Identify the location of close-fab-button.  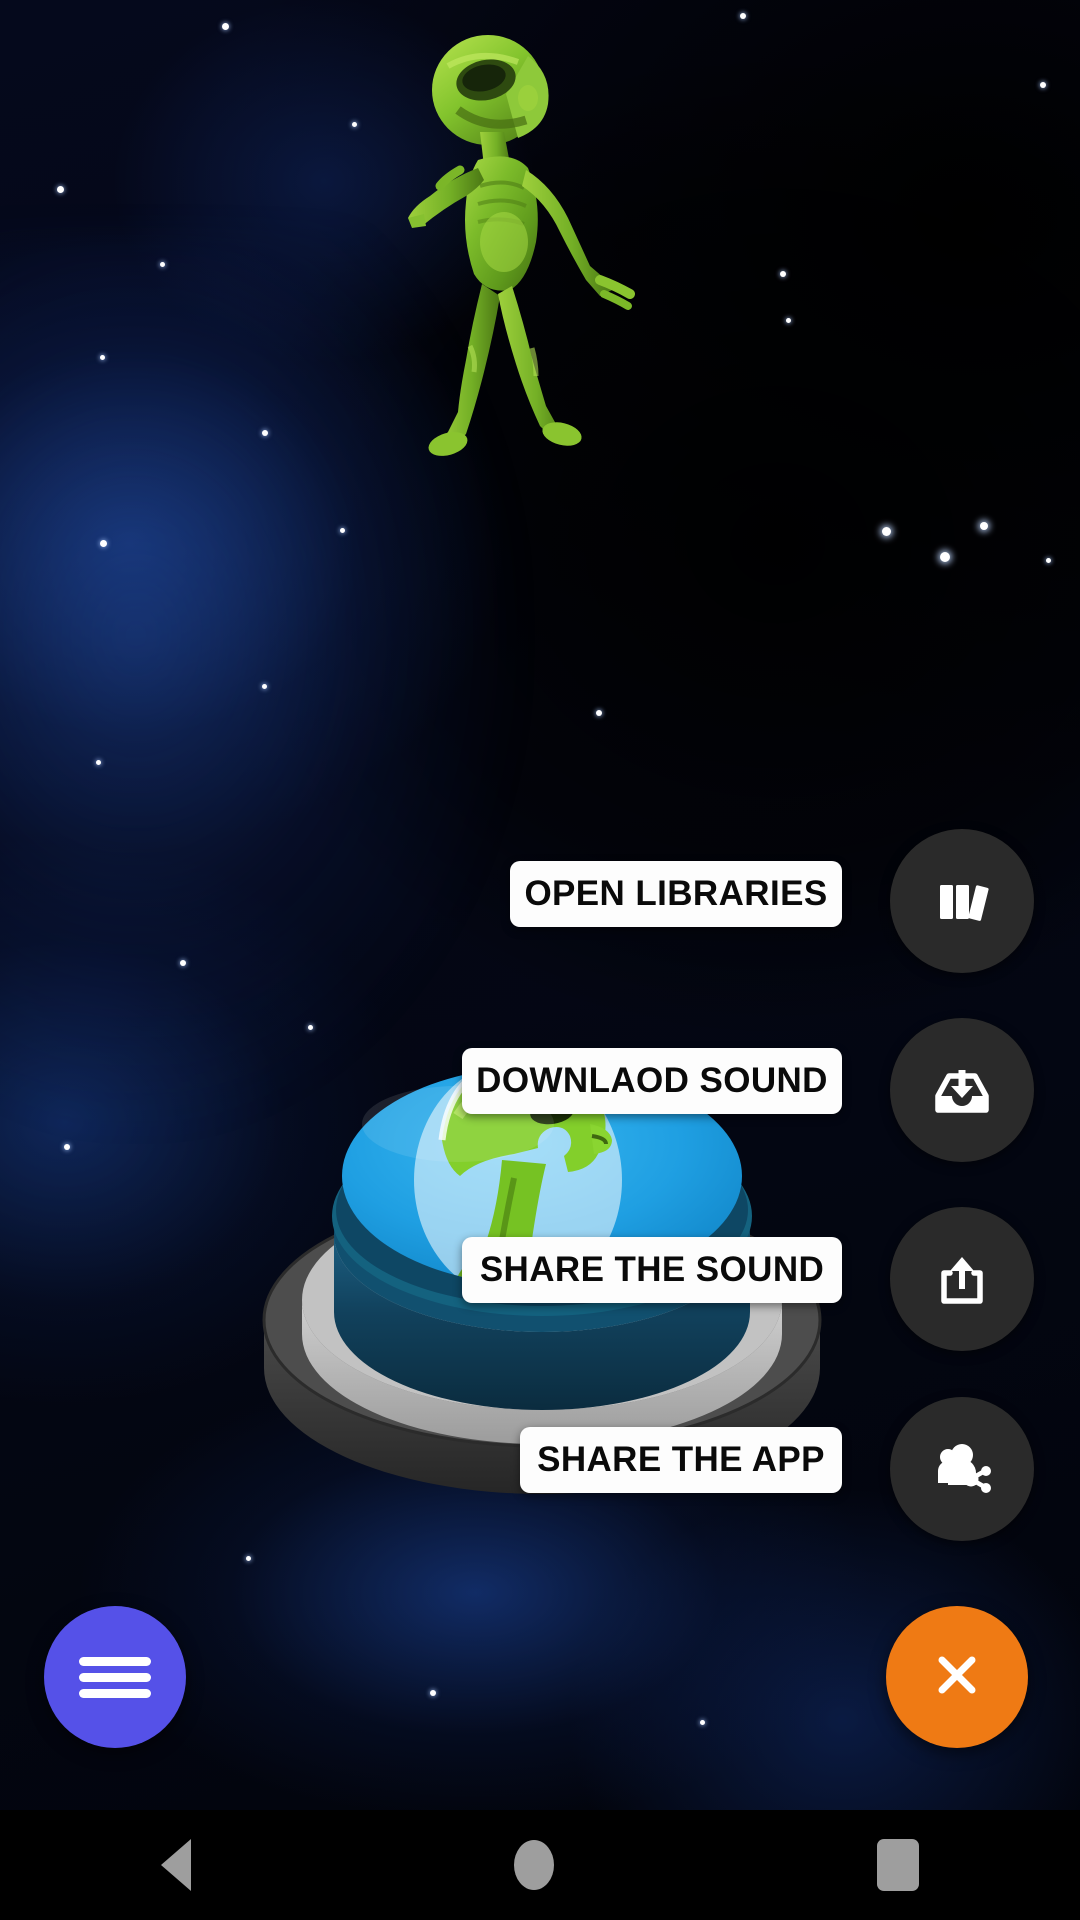
(957, 1677).